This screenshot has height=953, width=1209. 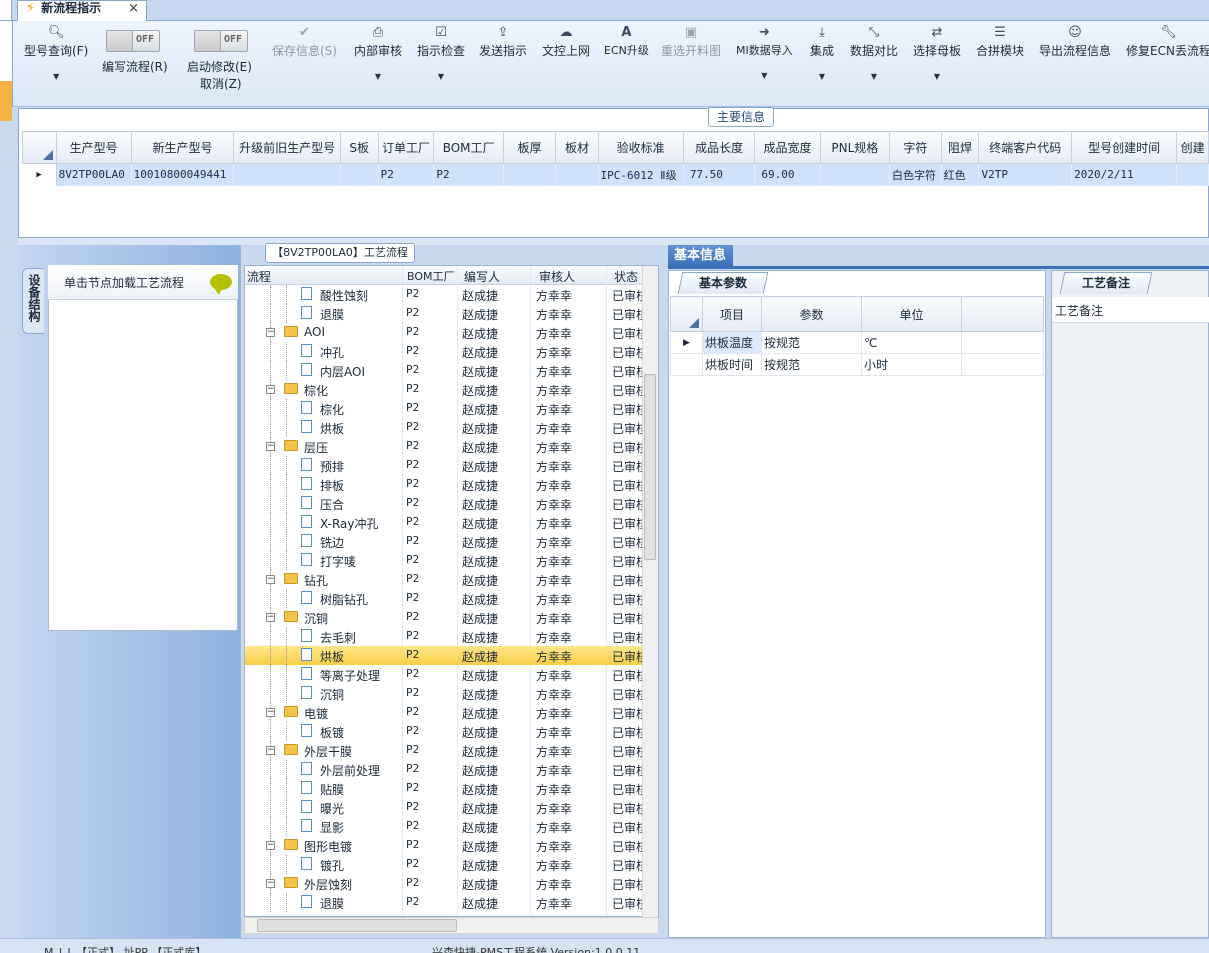 I want to click on instruction-check-button: ☑ 指示检查 ▼, so click(x=441, y=52).